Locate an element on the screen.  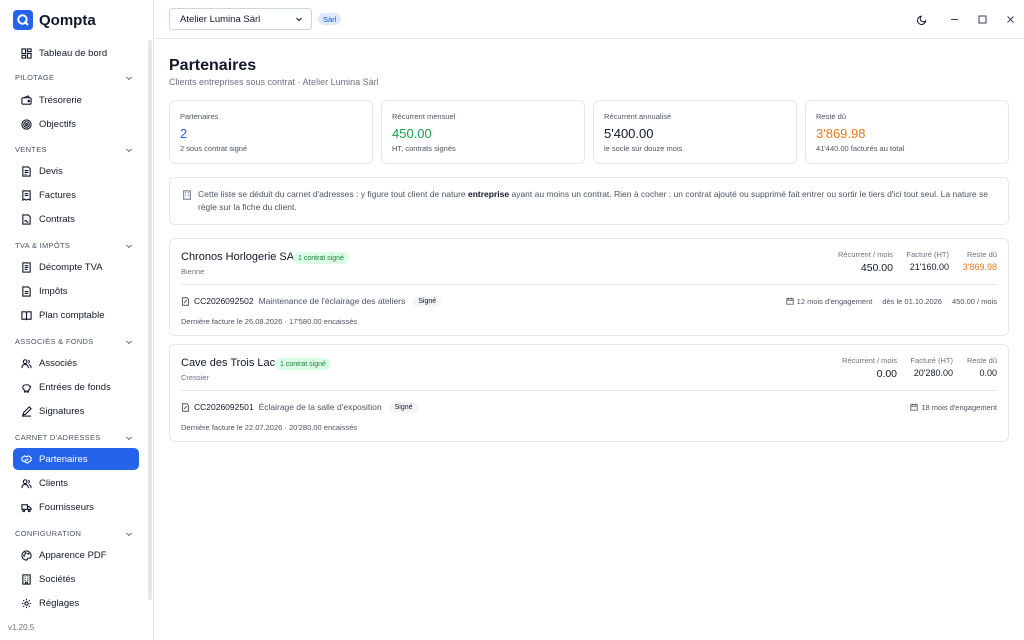
company-select: Atelier Lumina Sàrl is located at coordinates (240, 19).